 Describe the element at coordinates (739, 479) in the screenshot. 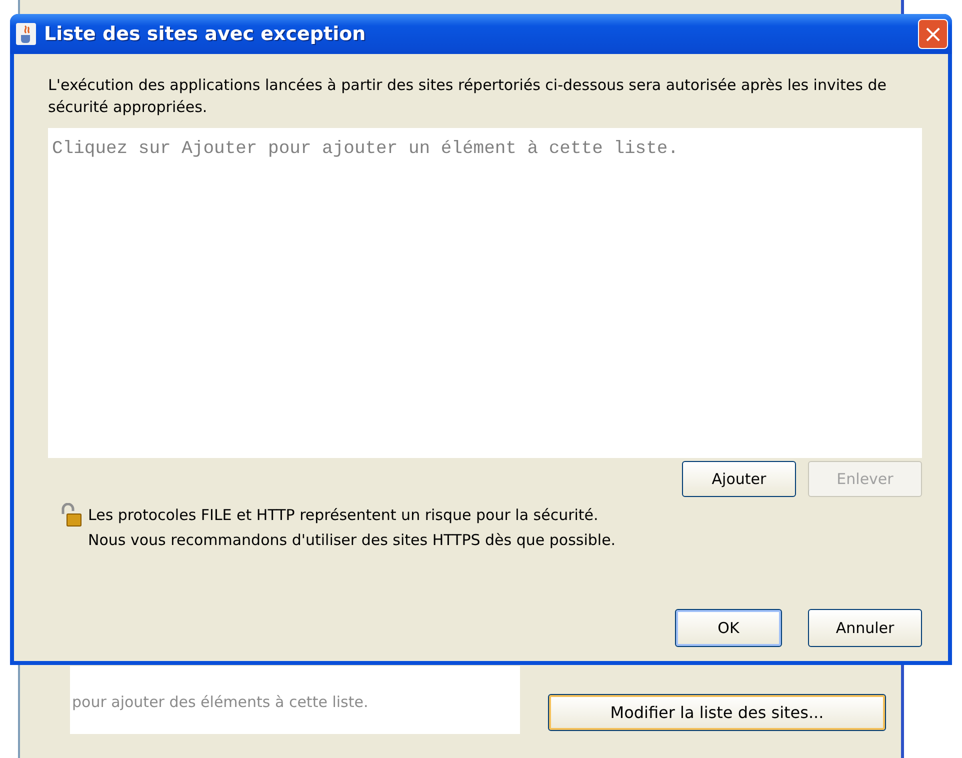

I see `add-button: Ajouter` at that location.